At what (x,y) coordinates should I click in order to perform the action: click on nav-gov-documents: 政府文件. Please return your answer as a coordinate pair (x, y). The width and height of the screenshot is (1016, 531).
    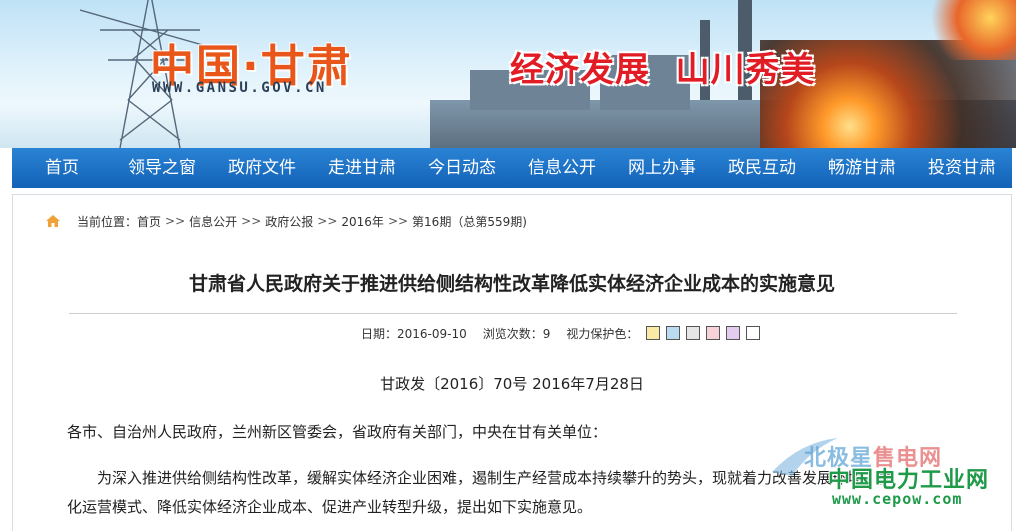
    Looking at the image, I should click on (262, 168).